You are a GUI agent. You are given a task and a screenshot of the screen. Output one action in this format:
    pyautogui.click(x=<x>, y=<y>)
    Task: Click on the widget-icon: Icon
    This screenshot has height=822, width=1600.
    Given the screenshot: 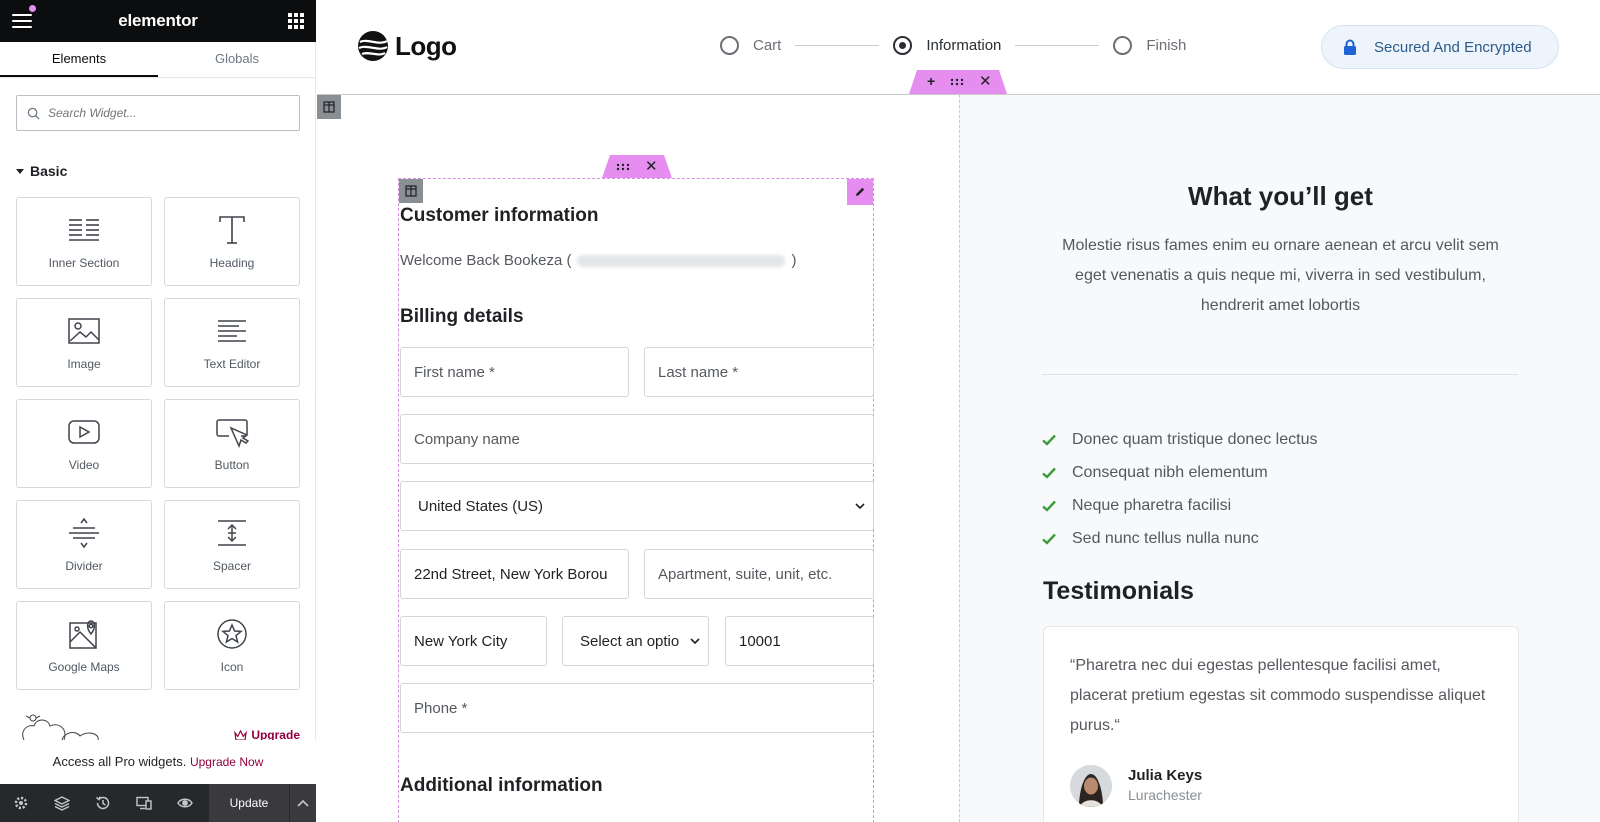 What is the action you would take?
    pyautogui.click(x=232, y=645)
    